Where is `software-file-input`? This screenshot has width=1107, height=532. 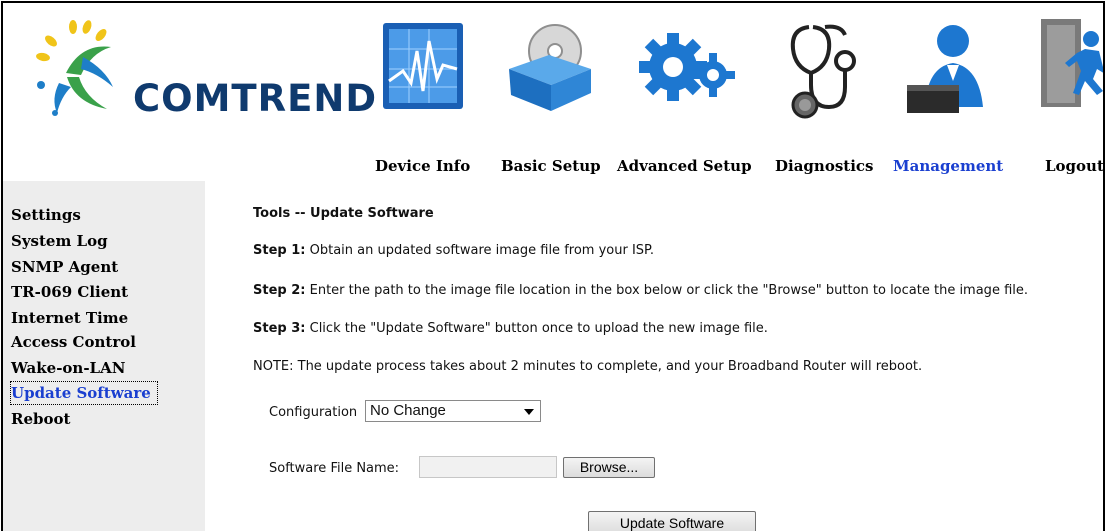 software-file-input is located at coordinates (488, 467).